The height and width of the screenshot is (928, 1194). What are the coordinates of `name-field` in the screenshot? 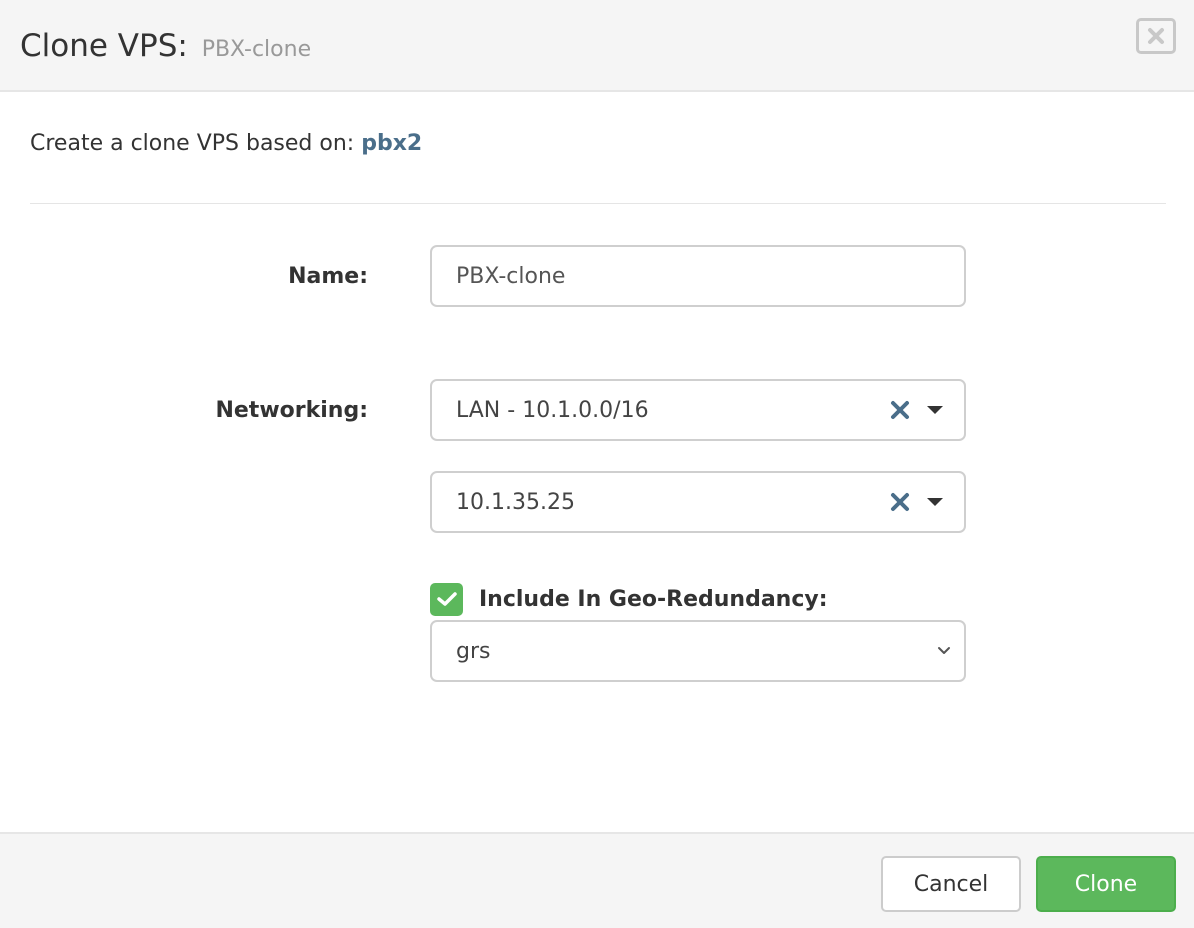 It's located at (698, 276).